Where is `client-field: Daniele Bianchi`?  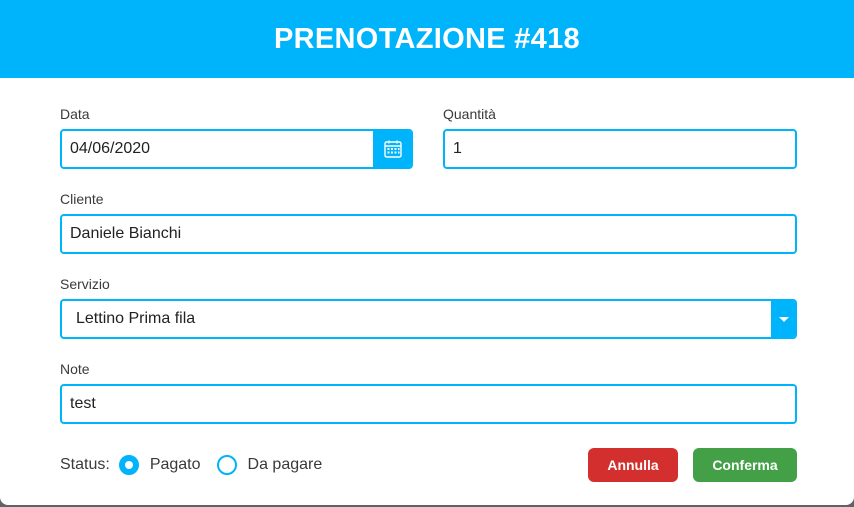 client-field: Daniele Bianchi is located at coordinates (428, 234).